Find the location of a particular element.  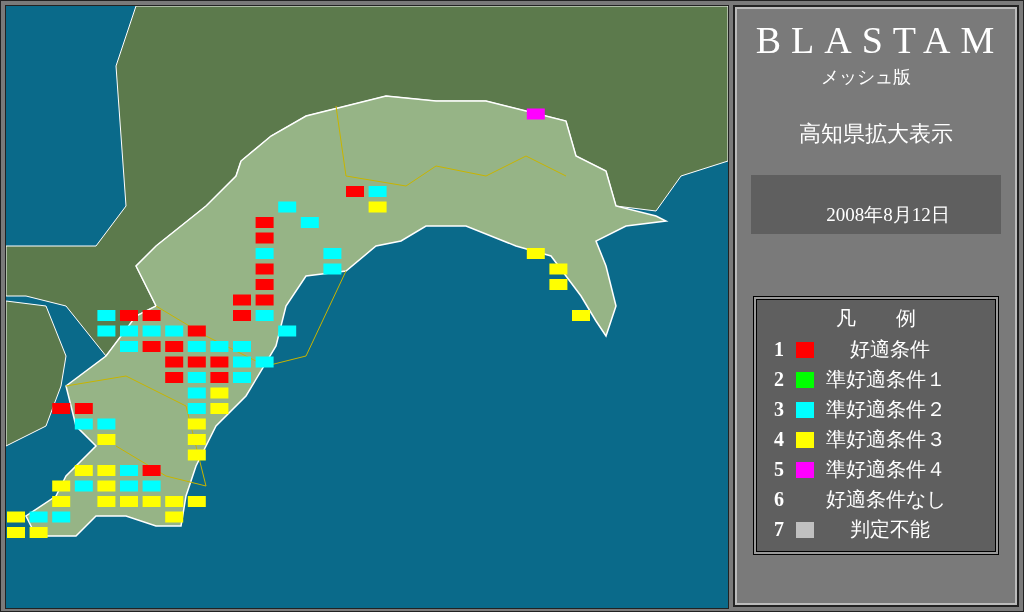

legend-label: 準好適条件２ is located at coordinates (886, 409).